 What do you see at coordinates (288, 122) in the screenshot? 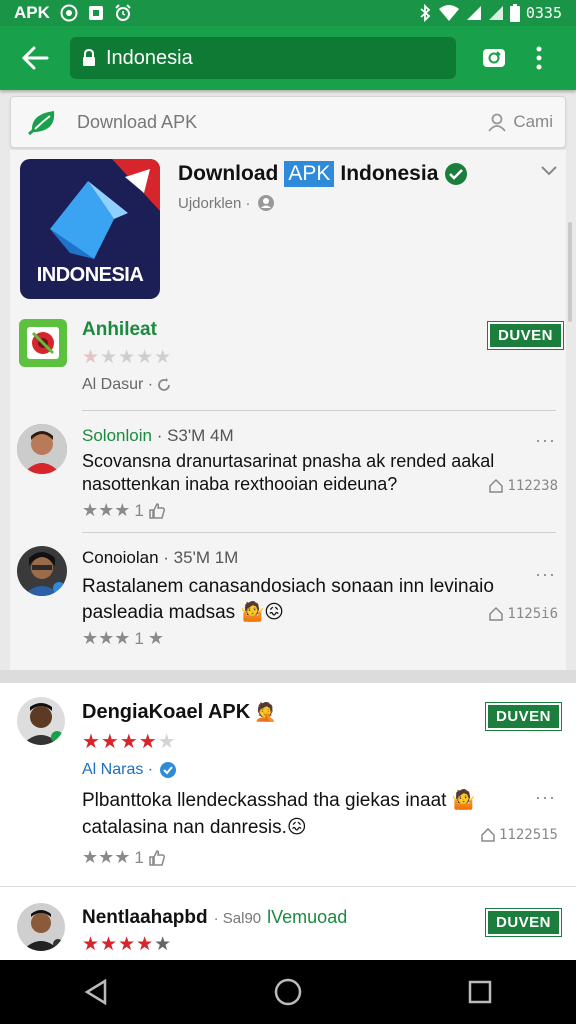
I see `search-bar: Download APK Cami` at bounding box center [288, 122].